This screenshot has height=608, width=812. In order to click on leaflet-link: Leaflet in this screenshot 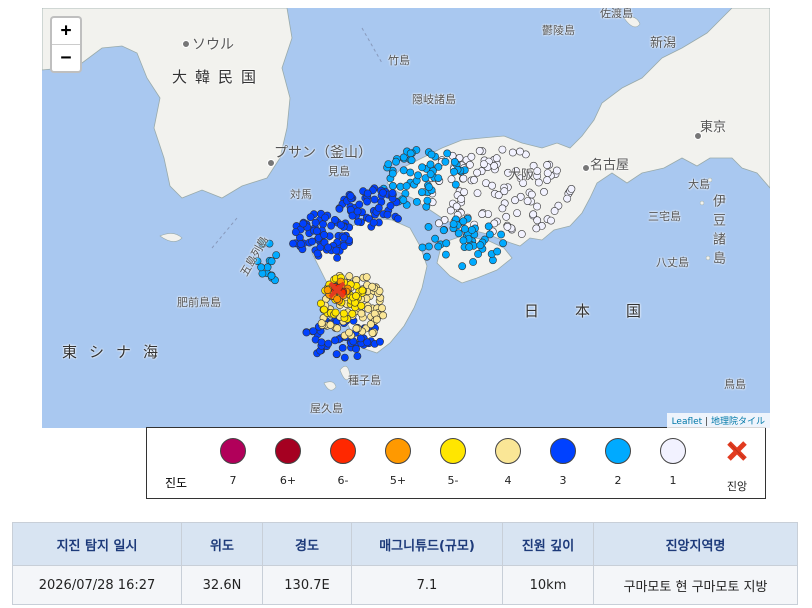, I will do `click(687, 422)`.